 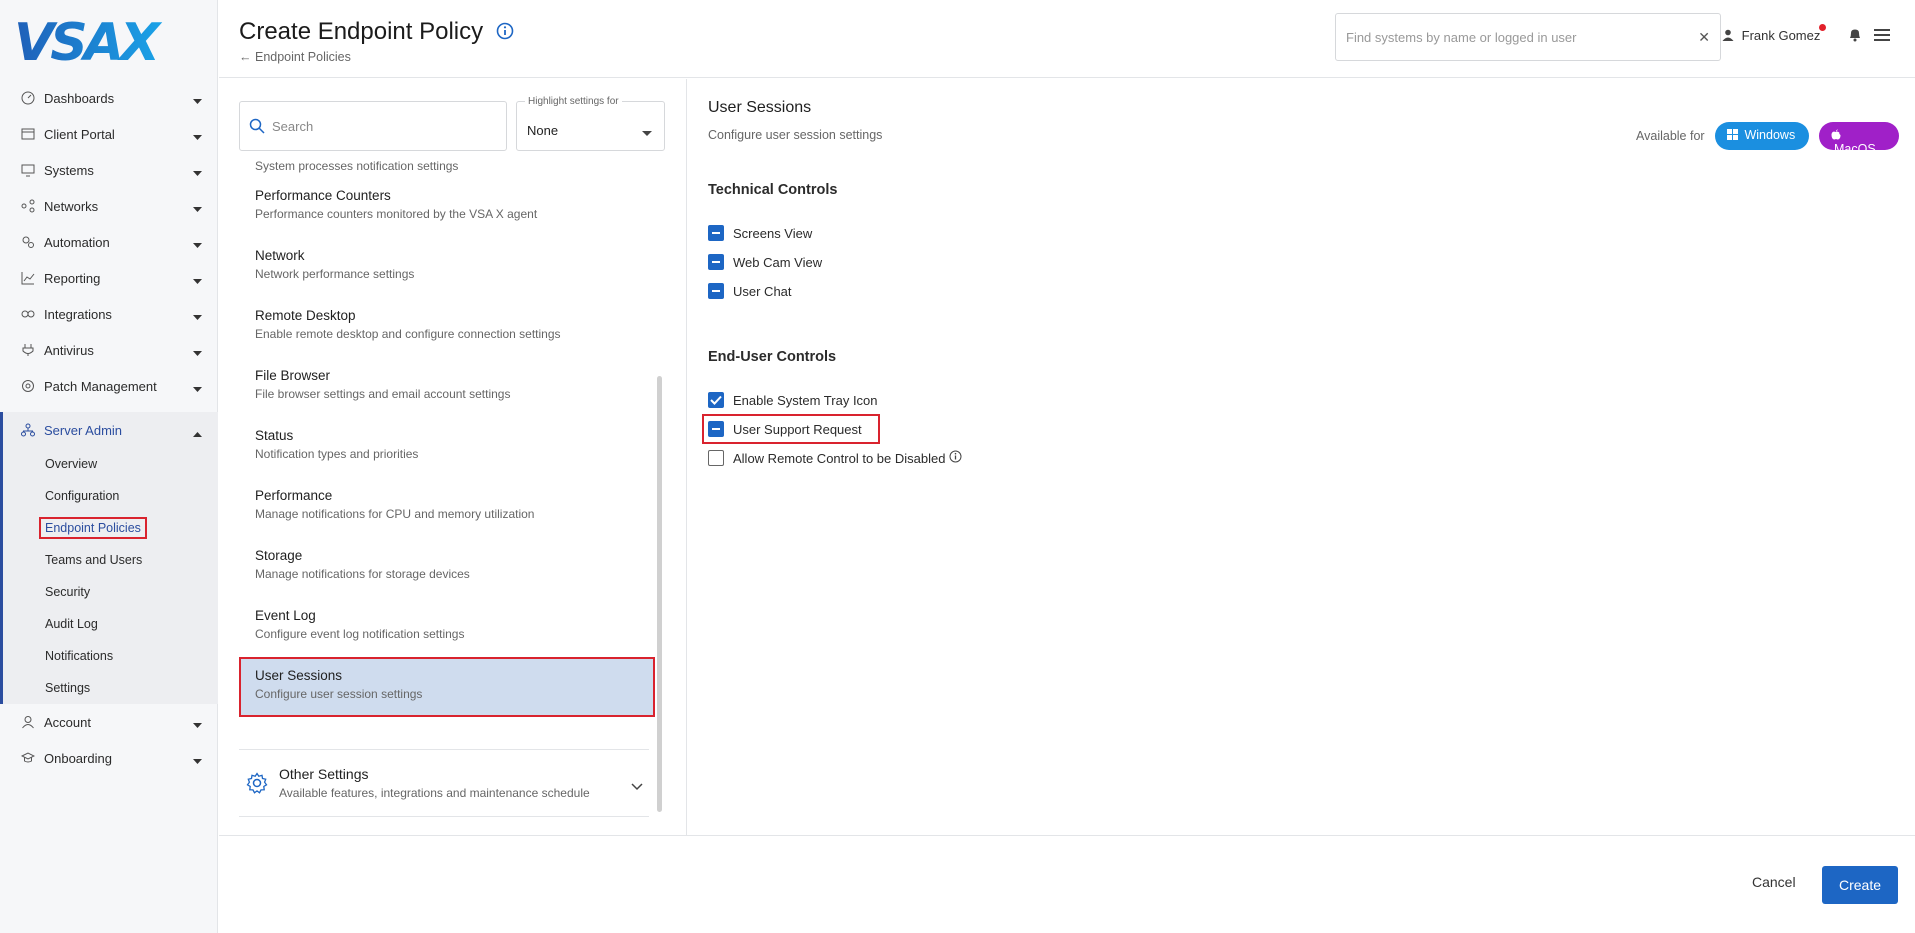 I want to click on sidebar-sub-endpoint-policies: Endpoint Policies, so click(x=110, y=528).